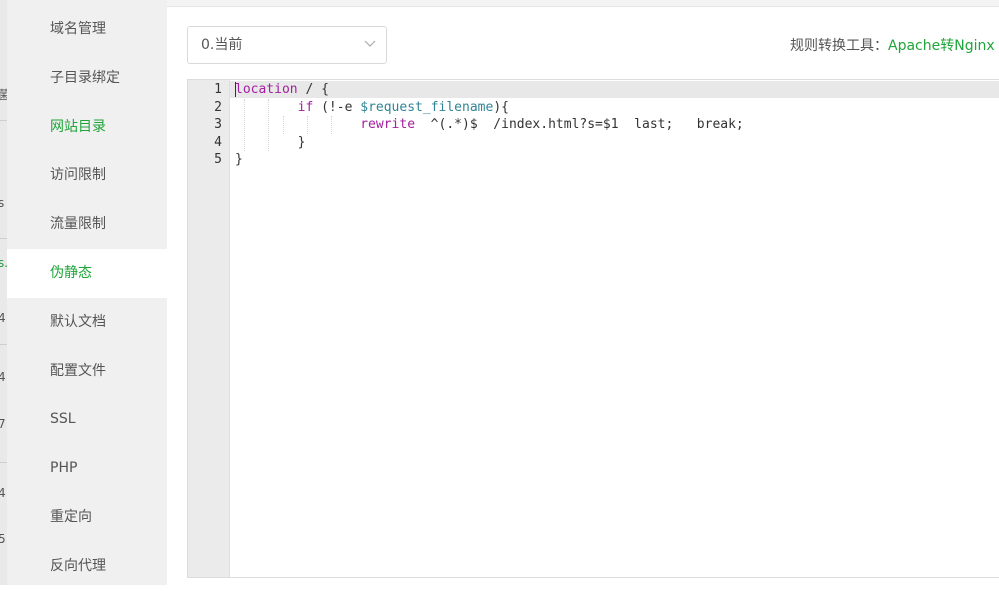 This screenshot has height=591, width=999. Describe the element at coordinates (87, 566) in the screenshot. I see `sidebar-item-reverse-proxy: 反向代理` at that location.